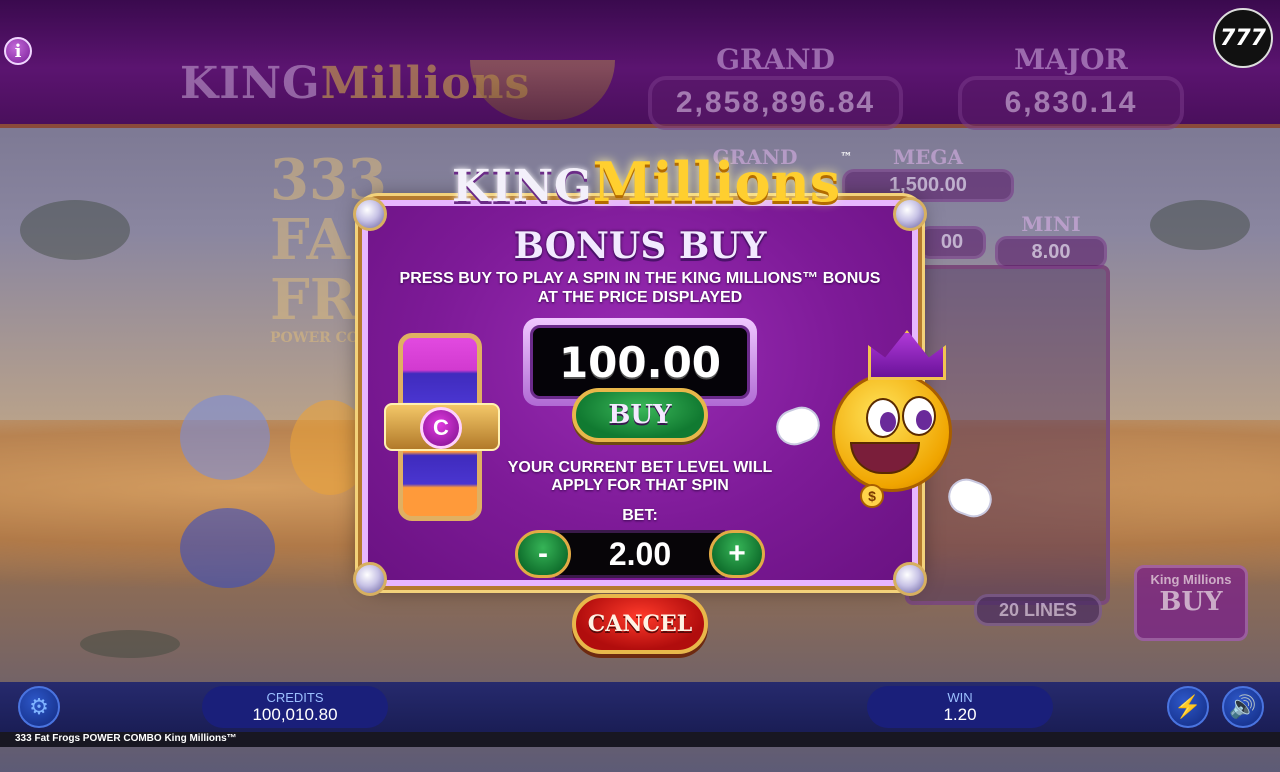 The width and height of the screenshot is (1280, 772). I want to click on power-combo-icon, so click(227, 548).